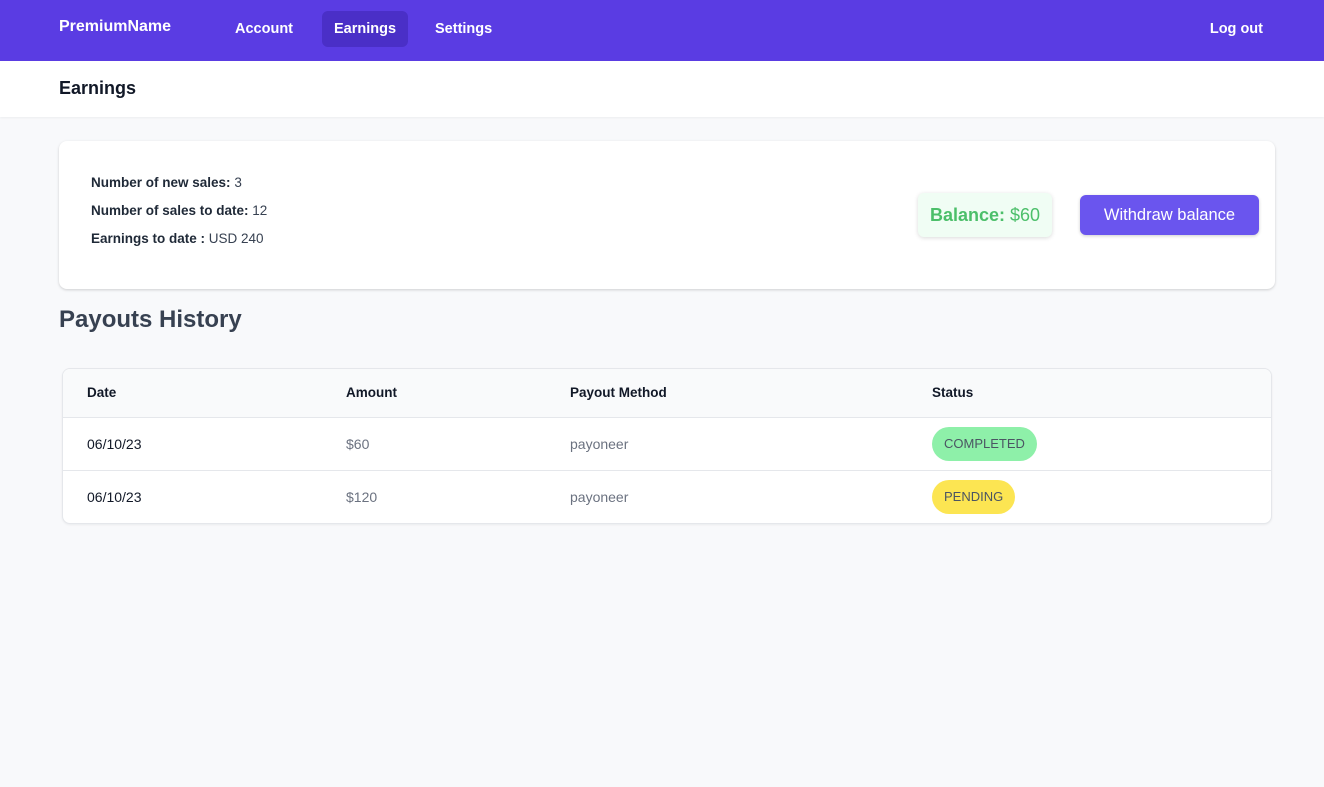  Describe the element at coordinates (102, 392) in the screenshot. I see `column-header-date: Date` at that location.